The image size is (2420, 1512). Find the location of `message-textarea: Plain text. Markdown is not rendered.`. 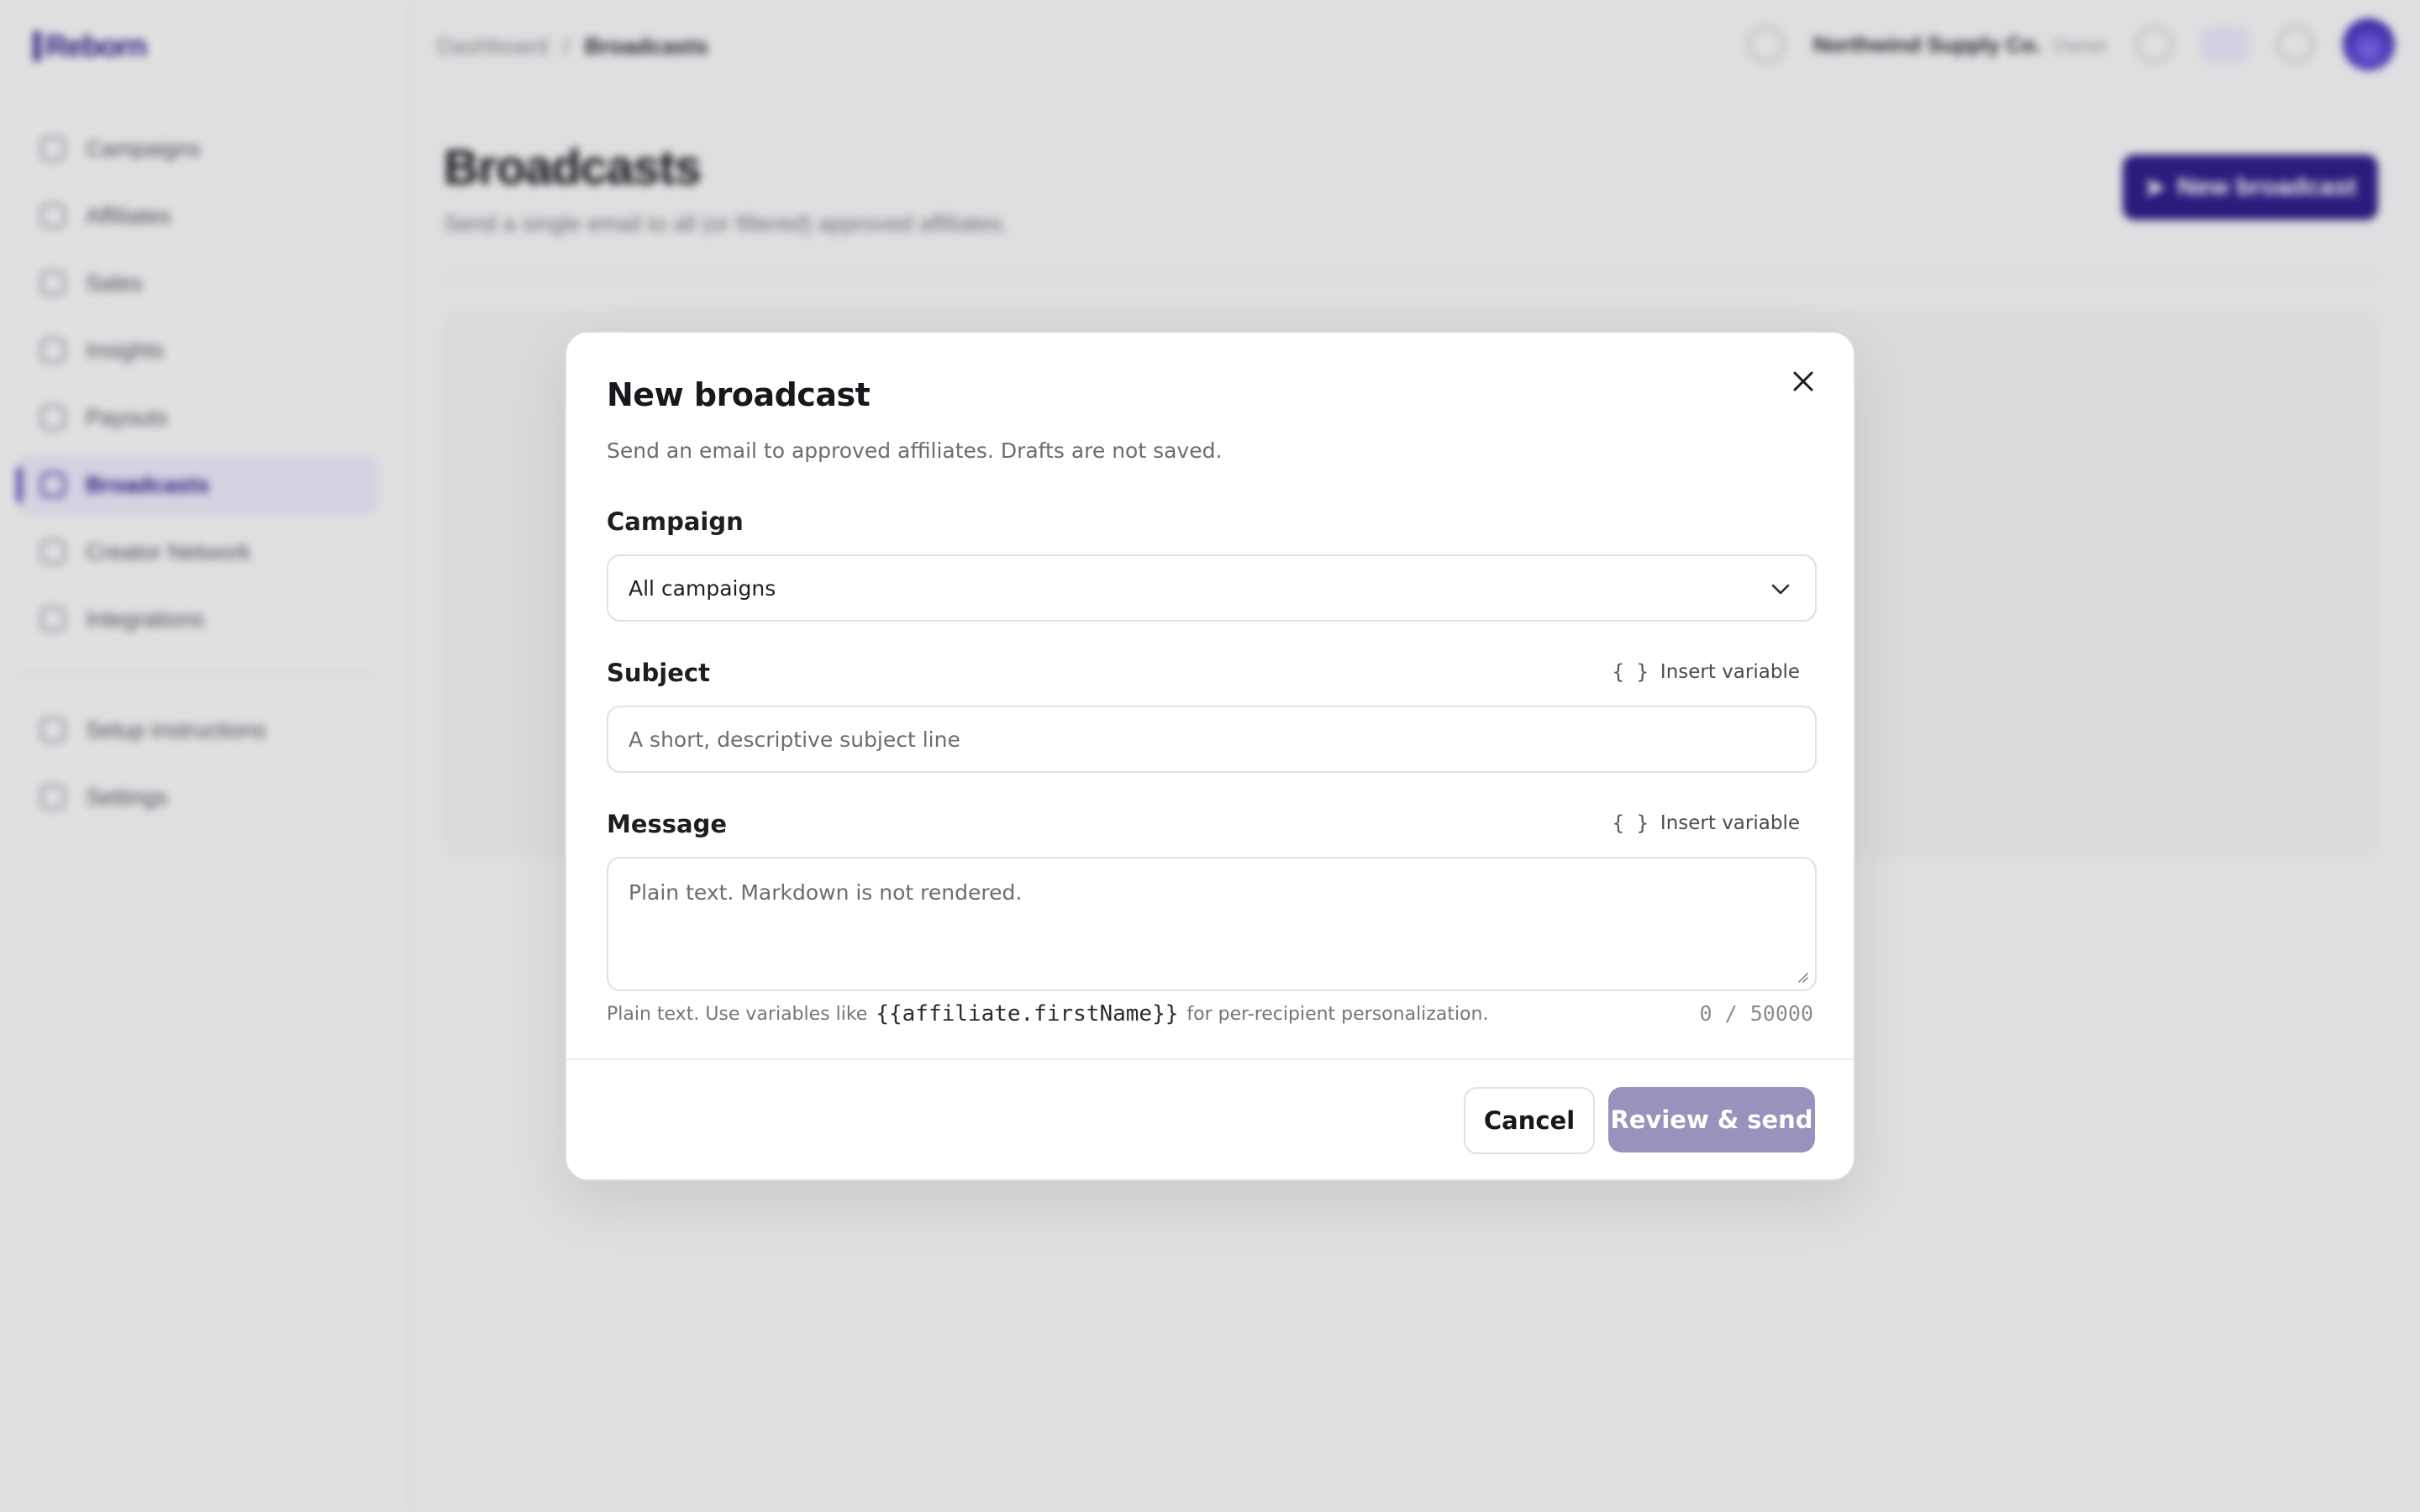

message-textarea: Plain text. Markdown is not rendered. is located at coordinates (1212, 924).